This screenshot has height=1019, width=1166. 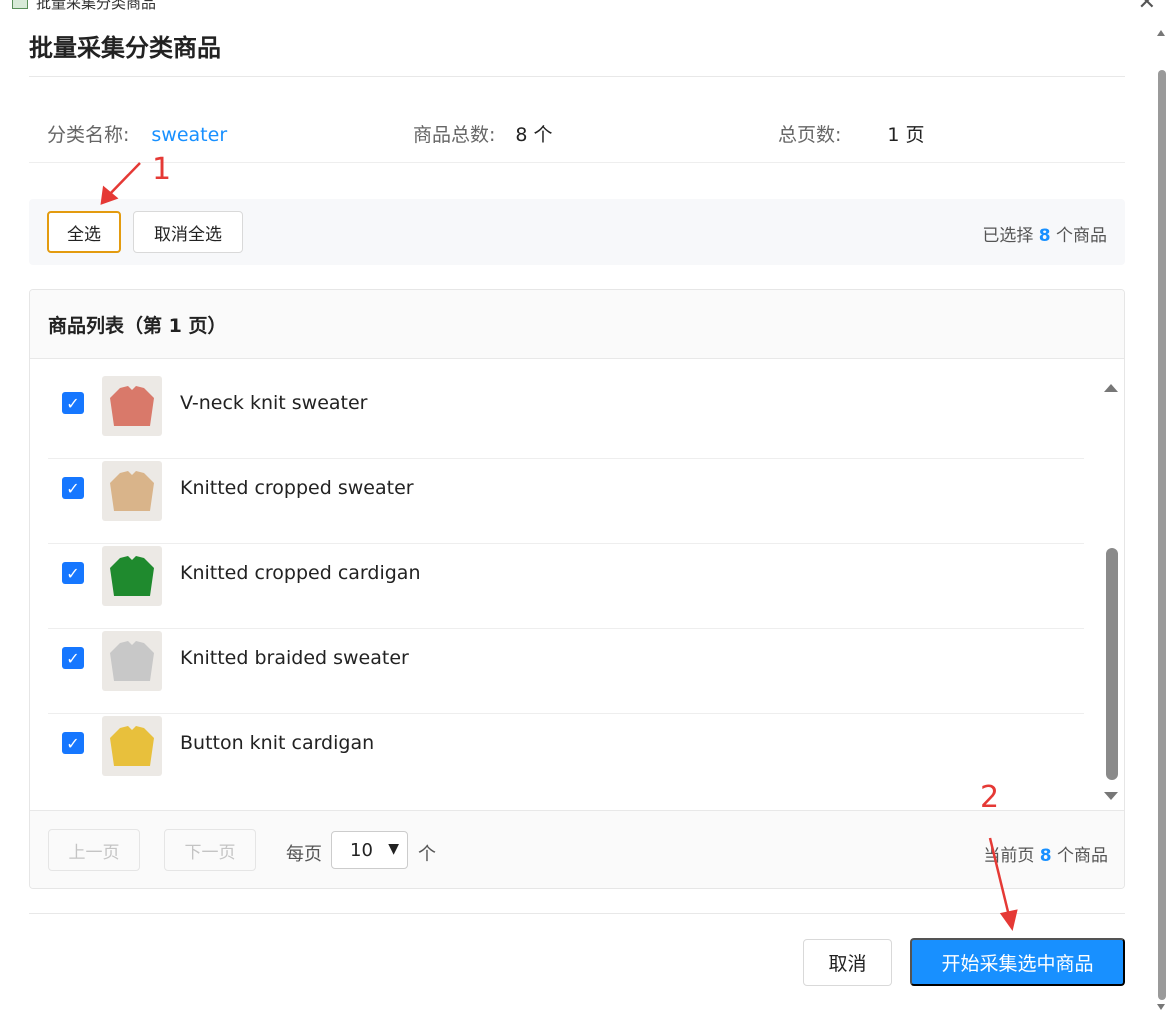 I want to click on dialog-title: 批量采集分类商品, so click(x=125, y=48).